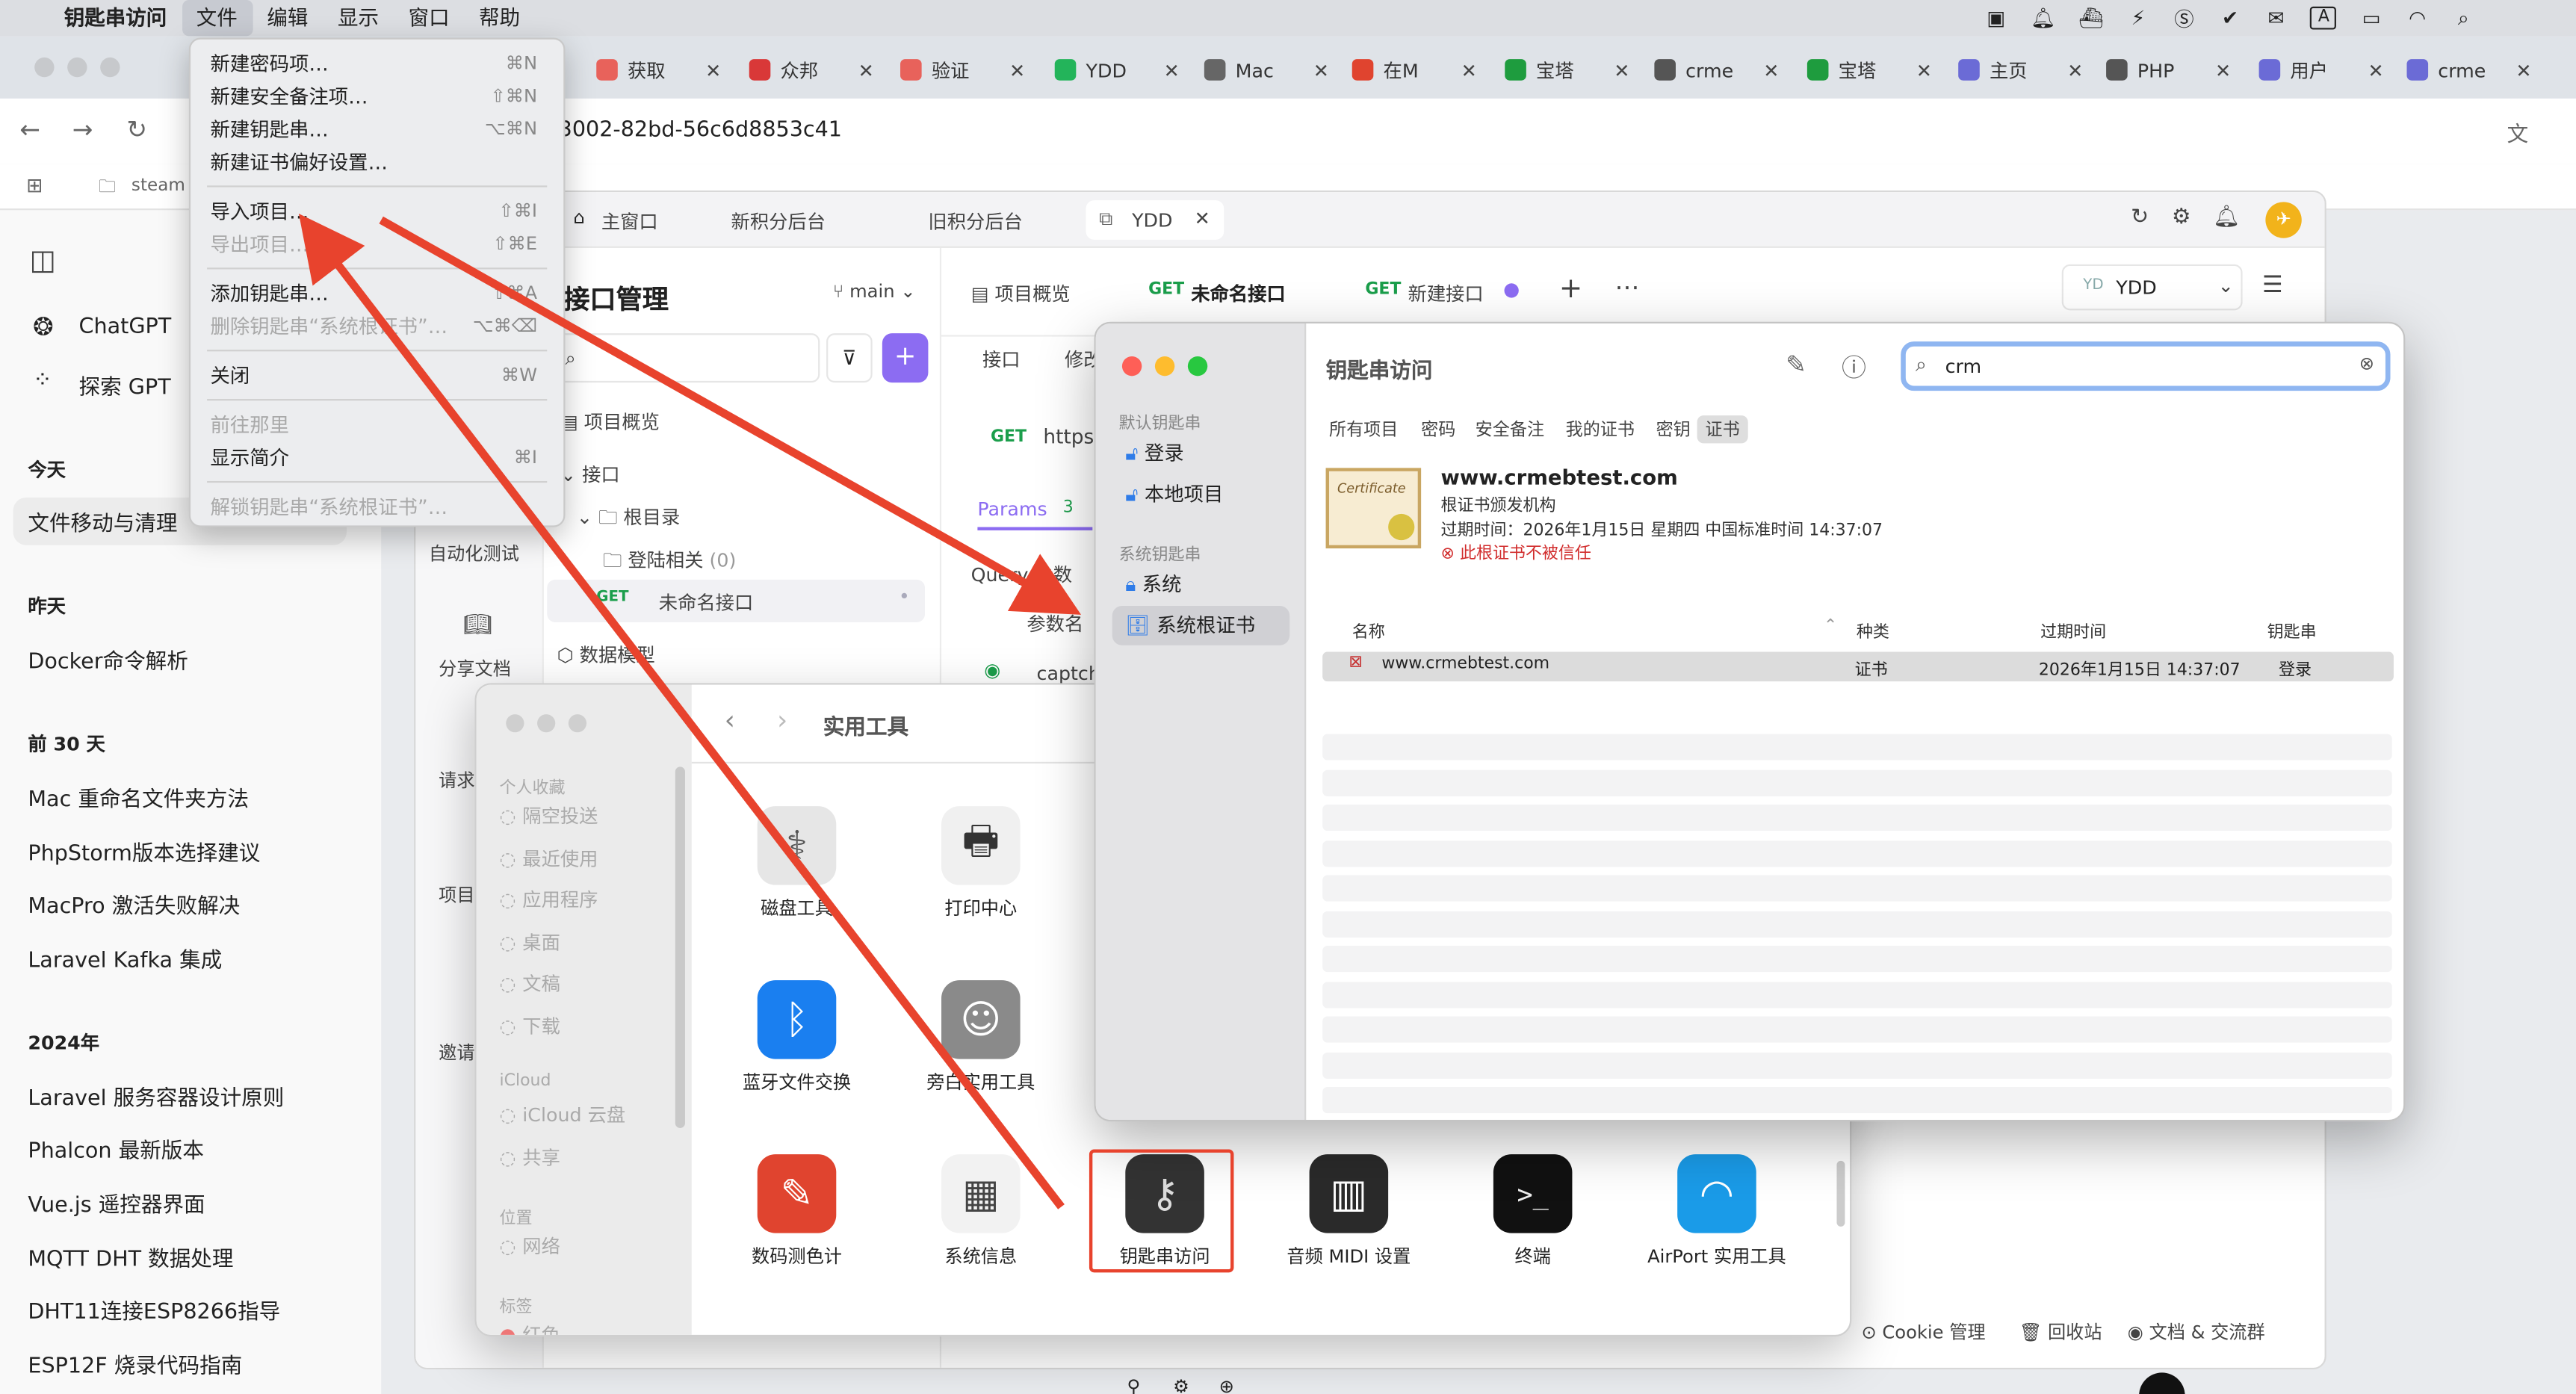  What do you see at coordinates (1226, 1385) in the screenshot?
I see `globe-icon: ⊕` at bounding box center [1226, 1385].